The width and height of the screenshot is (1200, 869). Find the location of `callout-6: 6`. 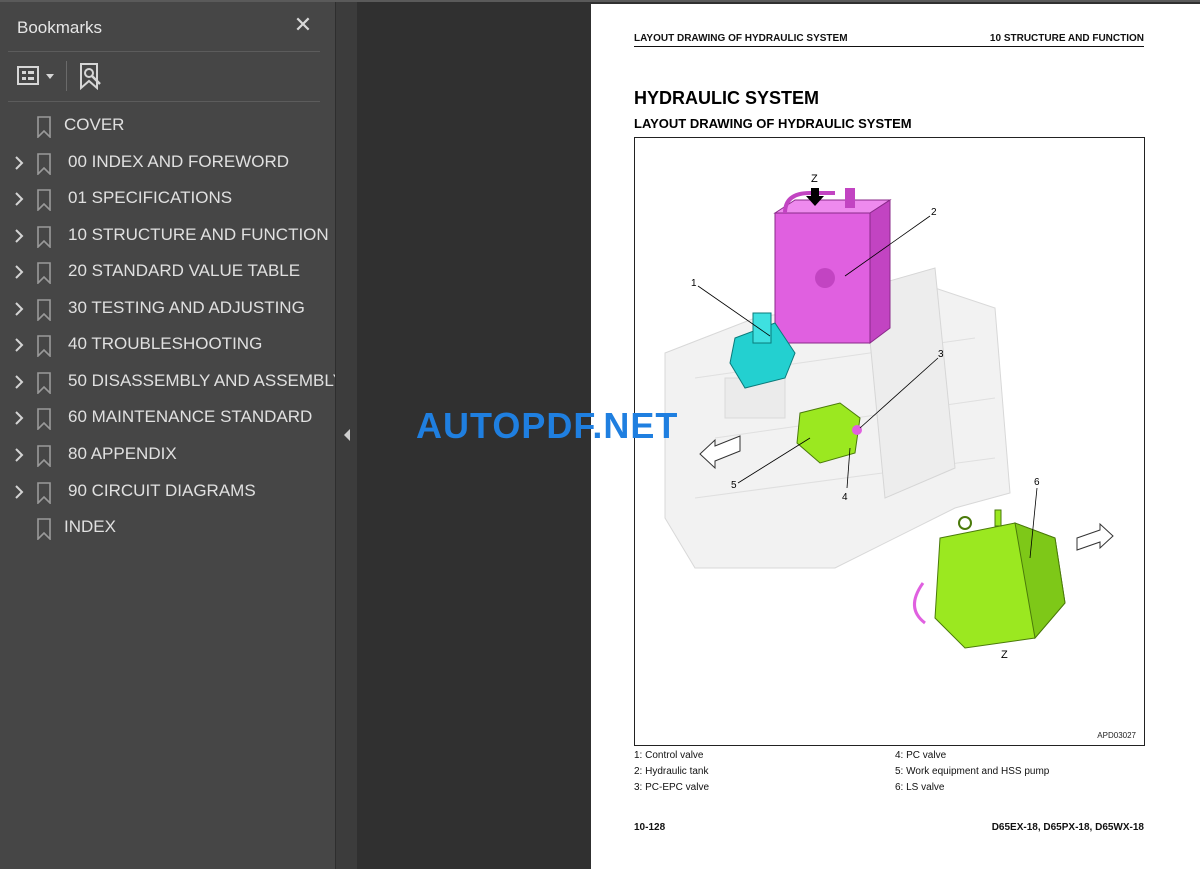

callout-6: 6 is located at coordinates (1037, 482).